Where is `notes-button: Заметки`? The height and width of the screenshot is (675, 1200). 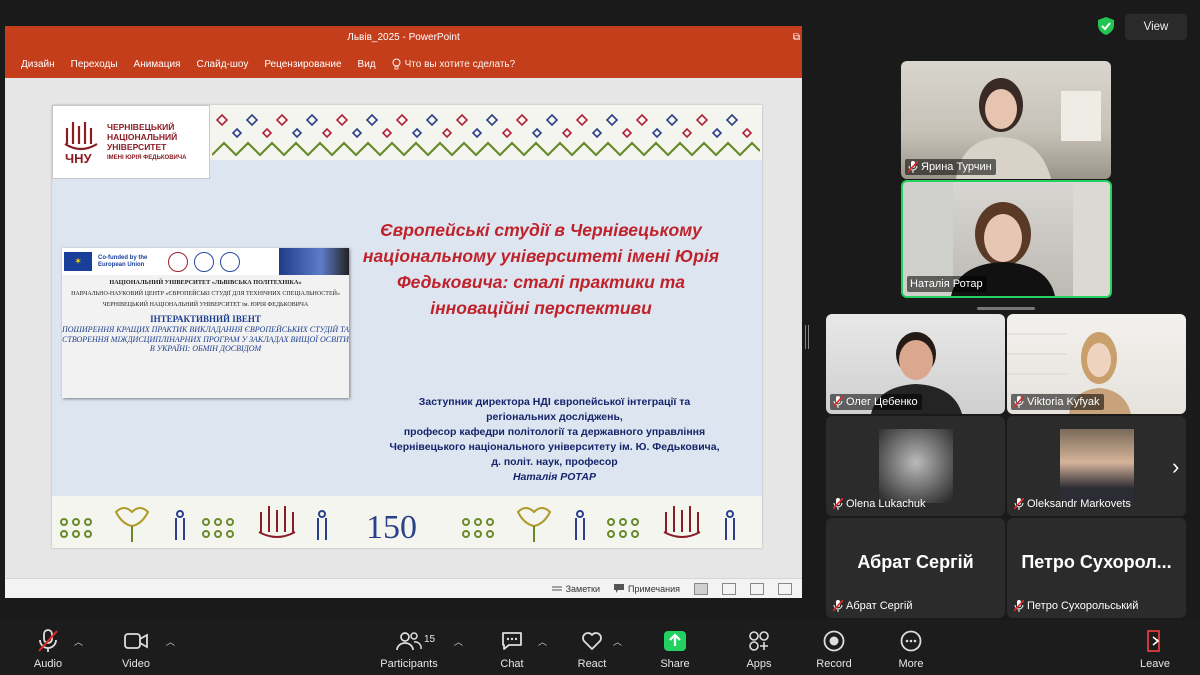 notes-button: Заметки is located at coordinates (576, 588).